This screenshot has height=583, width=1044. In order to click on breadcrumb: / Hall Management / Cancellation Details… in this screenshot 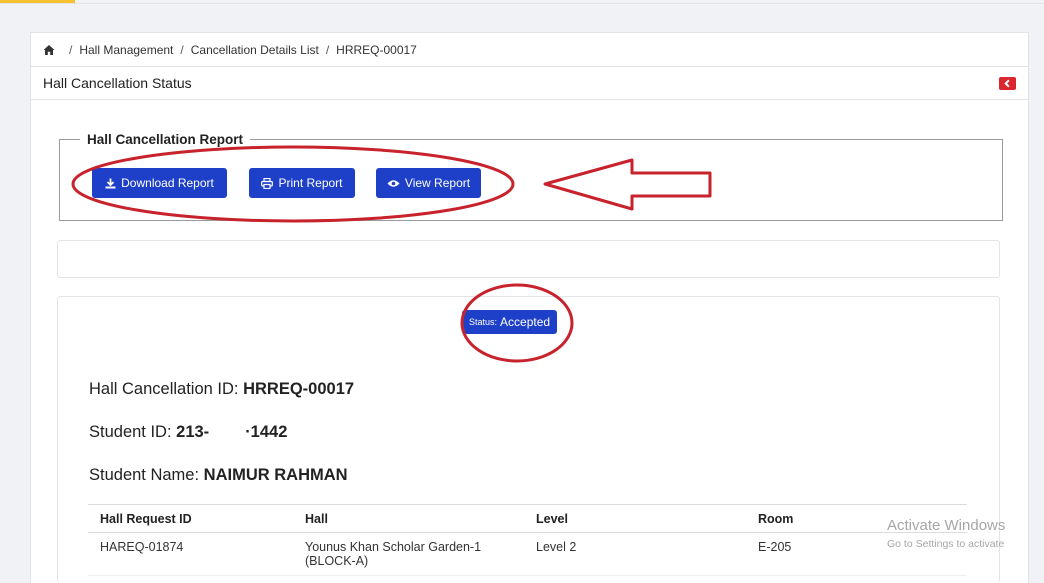, I will do `click(529, 49)`.